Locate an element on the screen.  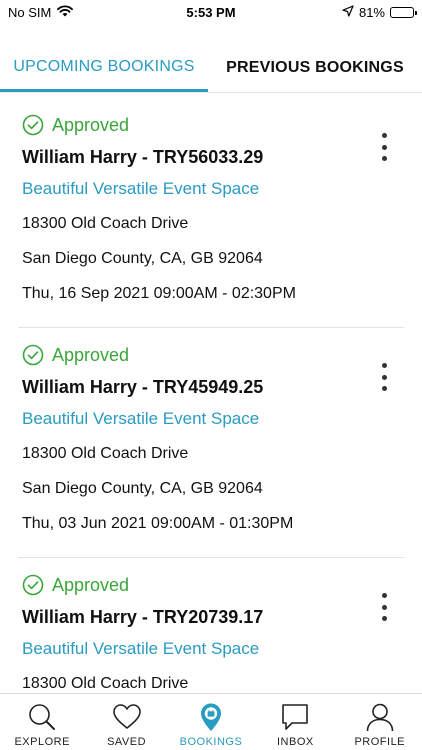
tab-upcoming-bookings: UPCOMING BOOKINGS is located at coordinates (104, 68).